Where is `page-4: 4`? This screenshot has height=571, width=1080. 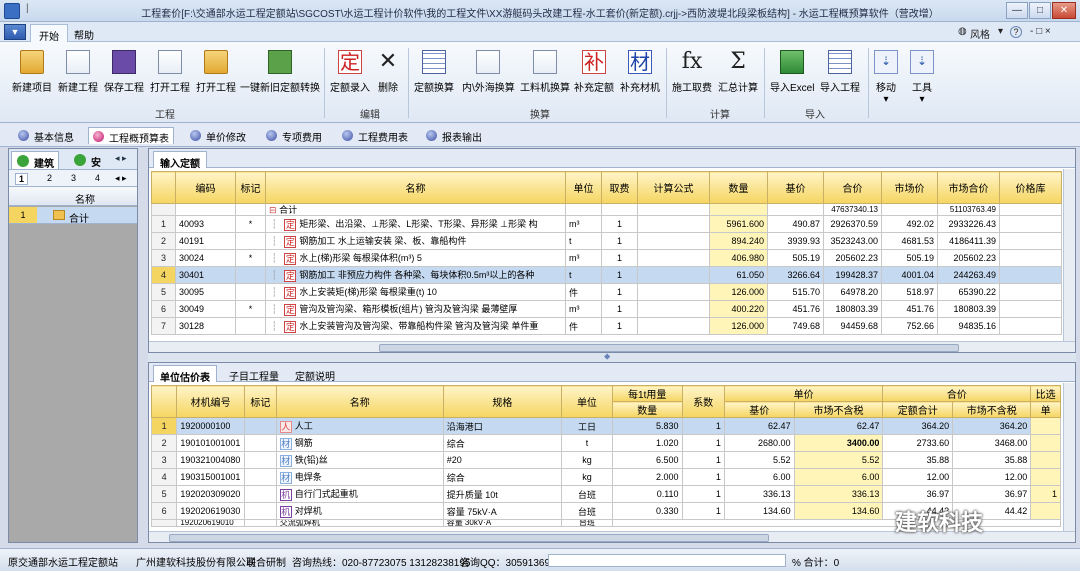 page-4: 4 is located at coordinates (97, 178).